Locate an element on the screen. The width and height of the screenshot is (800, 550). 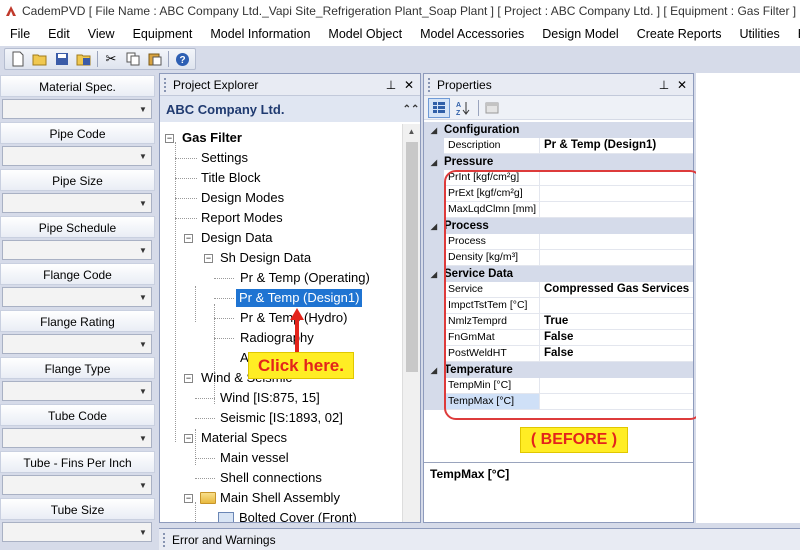
property-row: Description Pr & Temp (Design1) is located at coordinates (558, 146).